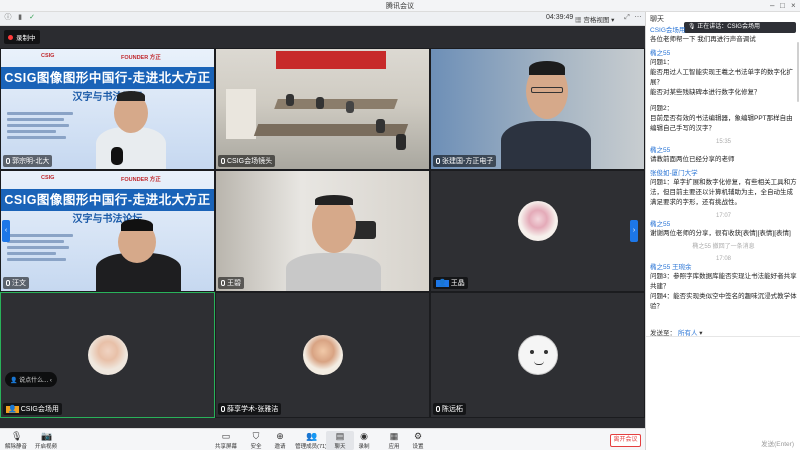 This screenshot has width=800, height=450. Describe the element at coordinates (723, 259) in the screenshot. I see `message-timestamp: 17:08` at that location.